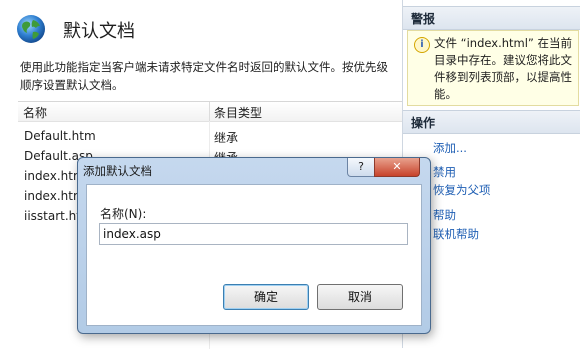  I want to click on alerts-header-label: 警报, so click(423, 19).